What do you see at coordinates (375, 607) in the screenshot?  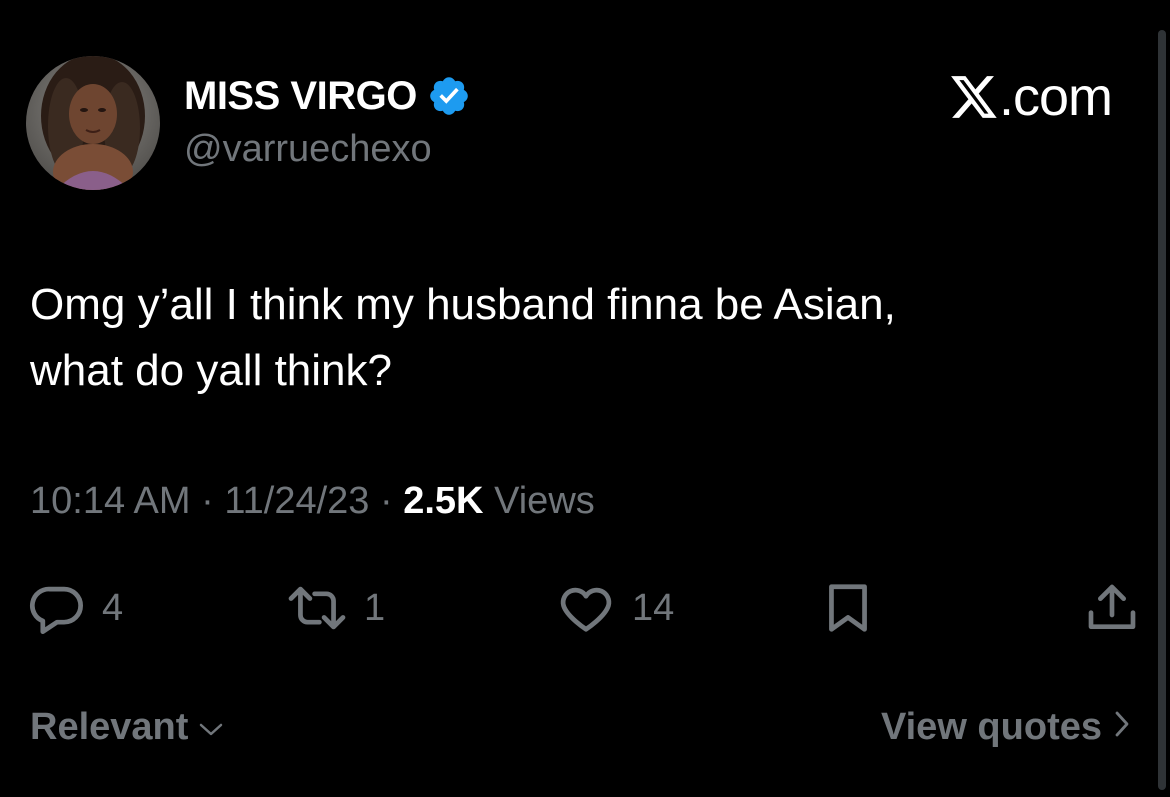 I see `repost-count: 1` at bounding box center [375, 607].